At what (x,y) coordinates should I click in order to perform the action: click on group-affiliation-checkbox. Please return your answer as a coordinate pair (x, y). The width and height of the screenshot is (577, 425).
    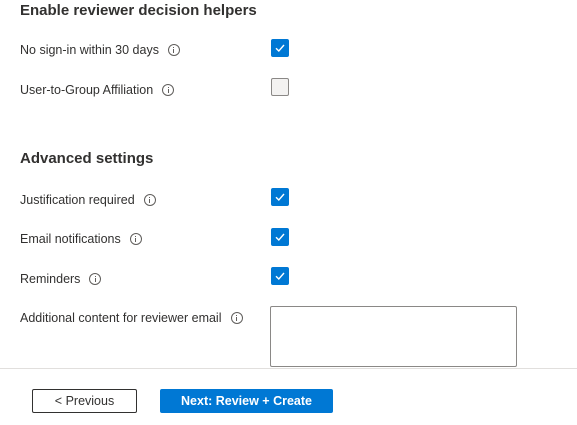
    Looking at the image, I should click on (280, 87).